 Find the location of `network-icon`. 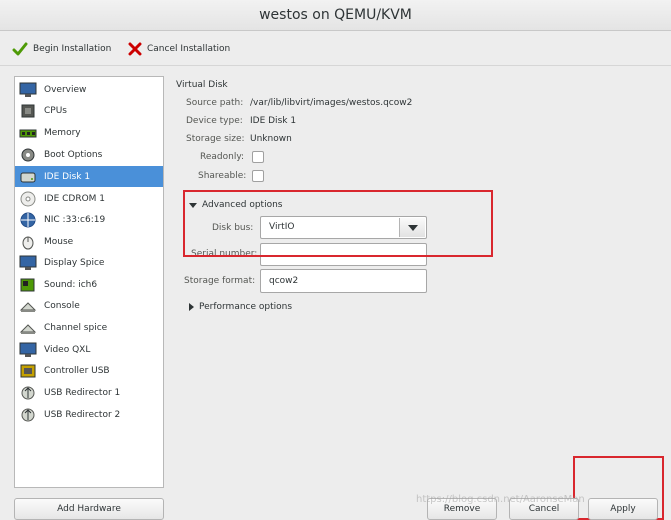

network-icon is located at coordinates (28, 220).